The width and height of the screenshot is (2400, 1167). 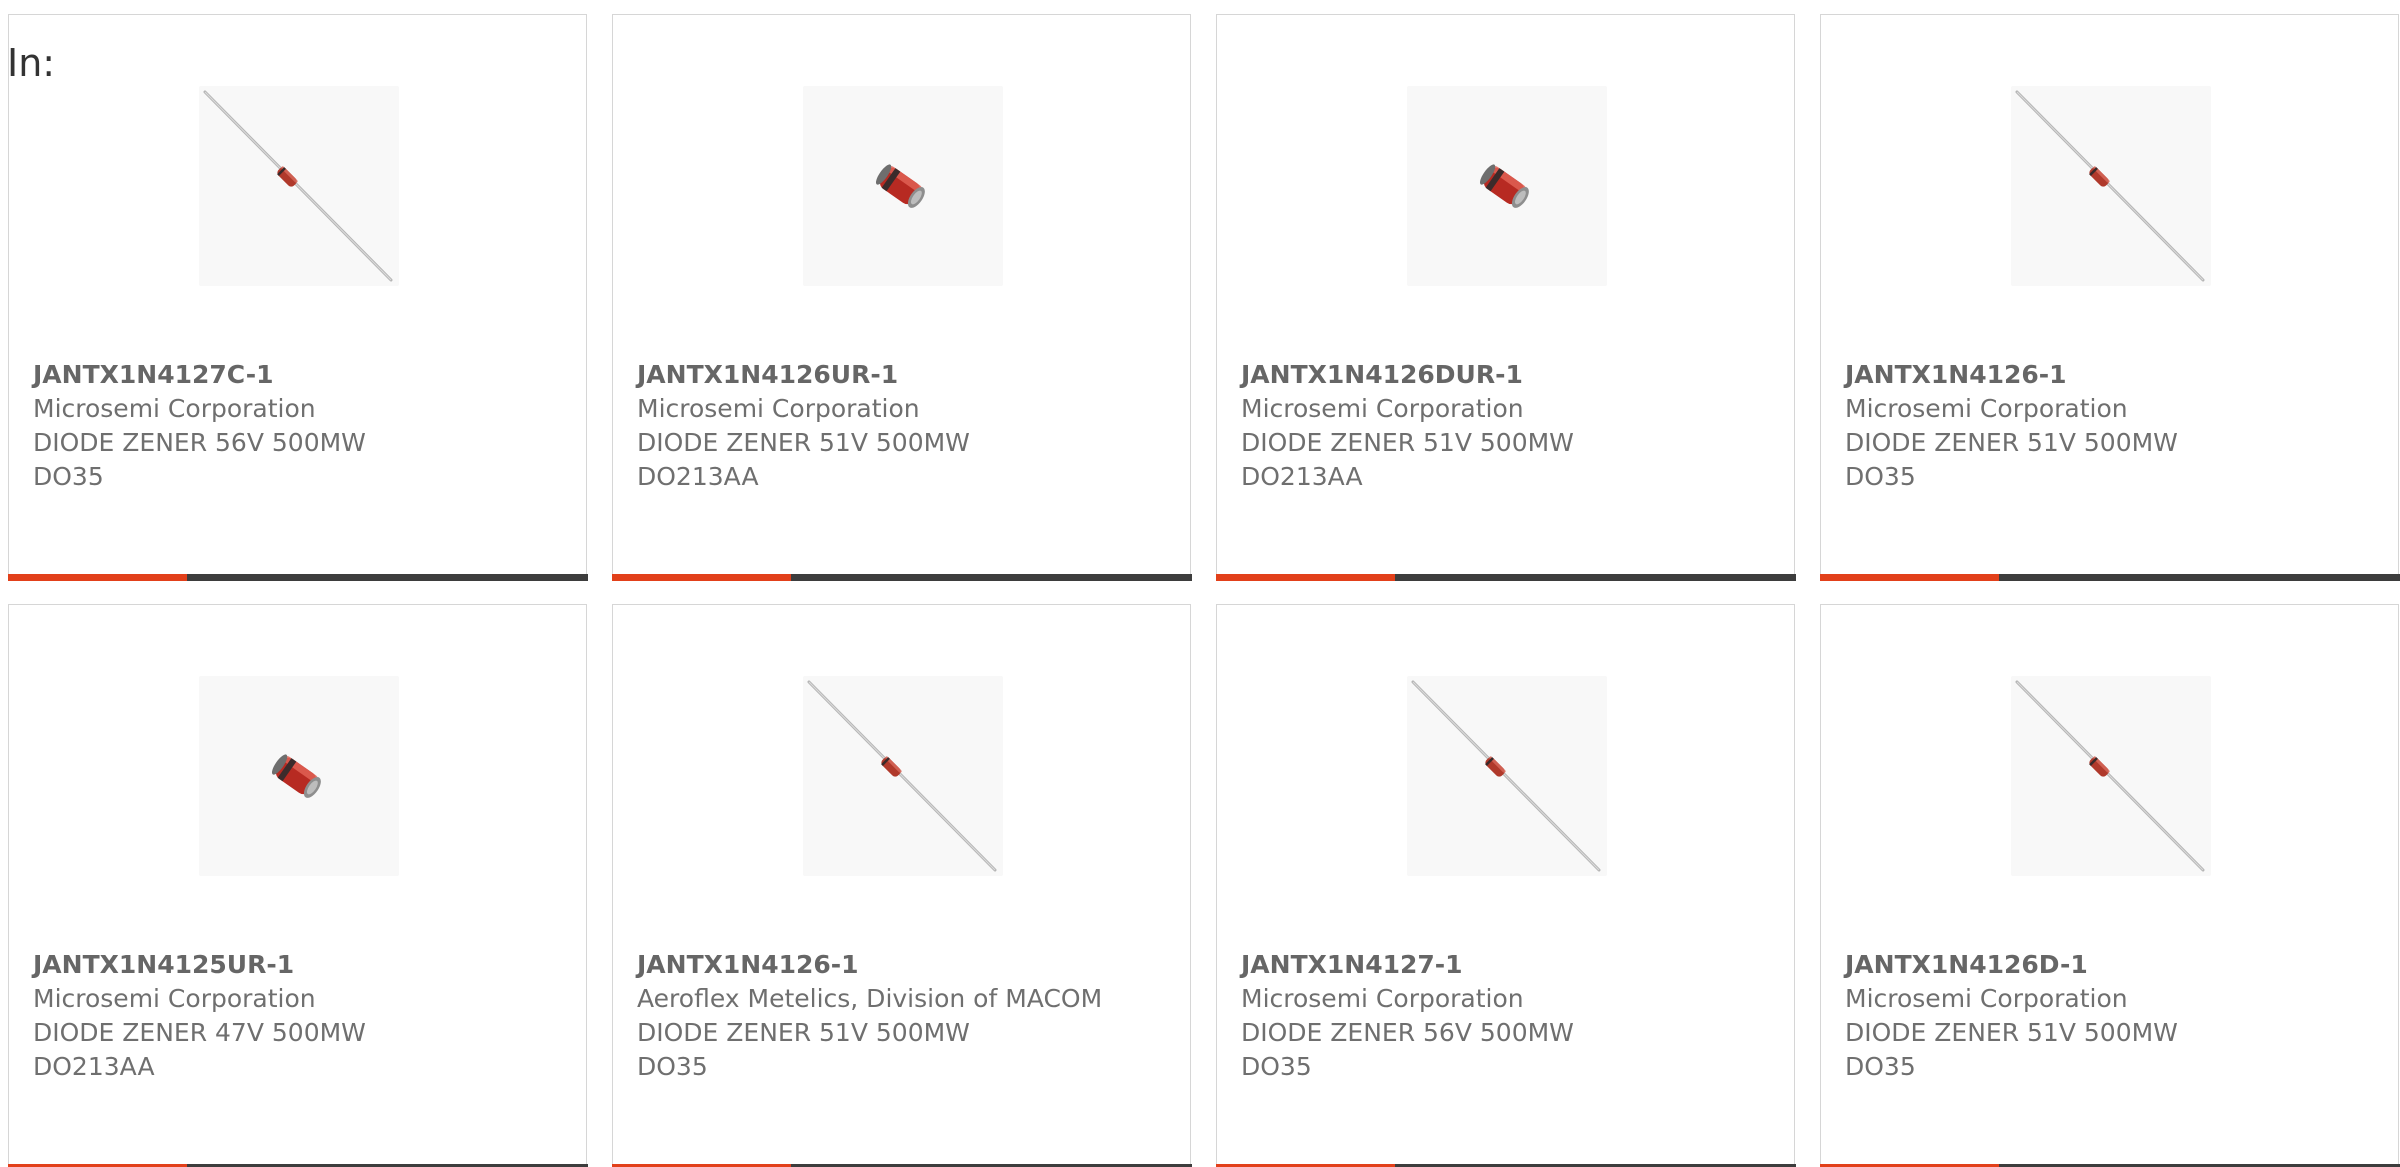 What do you see at coordinates (293, 965) in the screenshot?
I see `part-number: JANTX1N4125UR-1` at bounding box center [293, 965].